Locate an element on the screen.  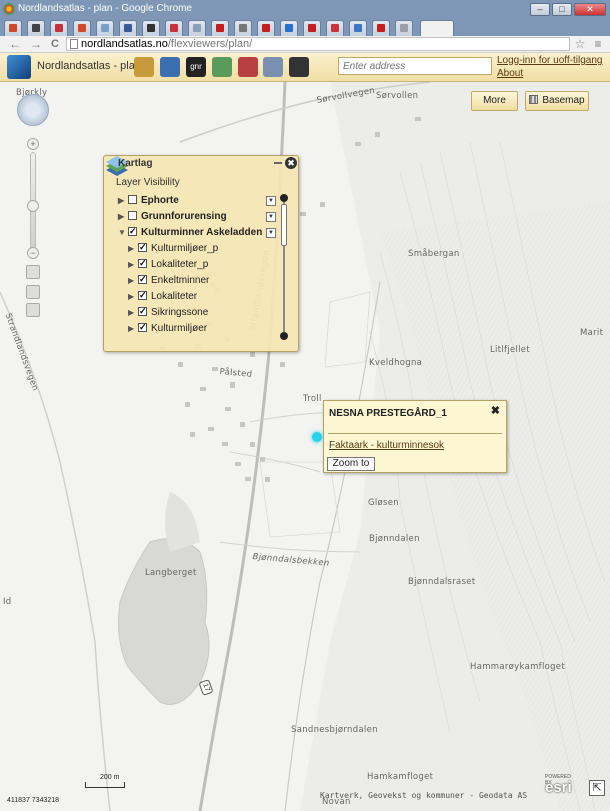
about-link: About is located at coordinates (510, 73).